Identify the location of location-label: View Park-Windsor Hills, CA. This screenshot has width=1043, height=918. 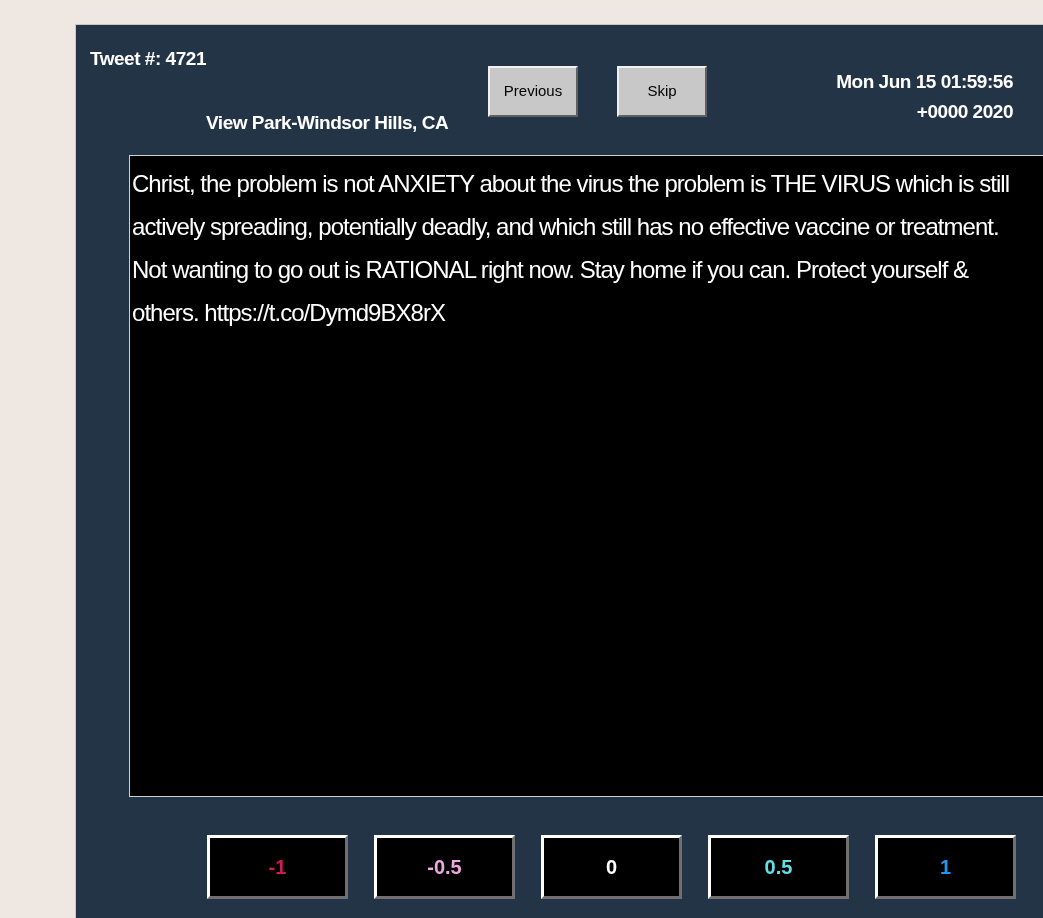
(327, 123).